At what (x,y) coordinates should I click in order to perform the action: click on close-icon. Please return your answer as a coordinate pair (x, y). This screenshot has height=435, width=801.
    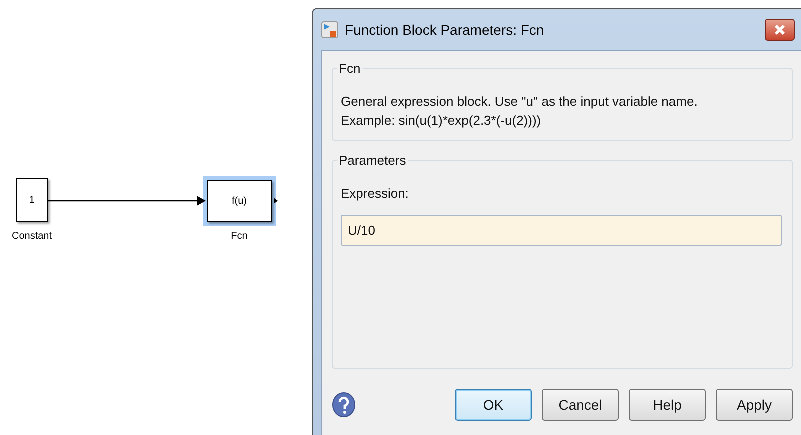
    Looking at the image, I should click on (780, 30).